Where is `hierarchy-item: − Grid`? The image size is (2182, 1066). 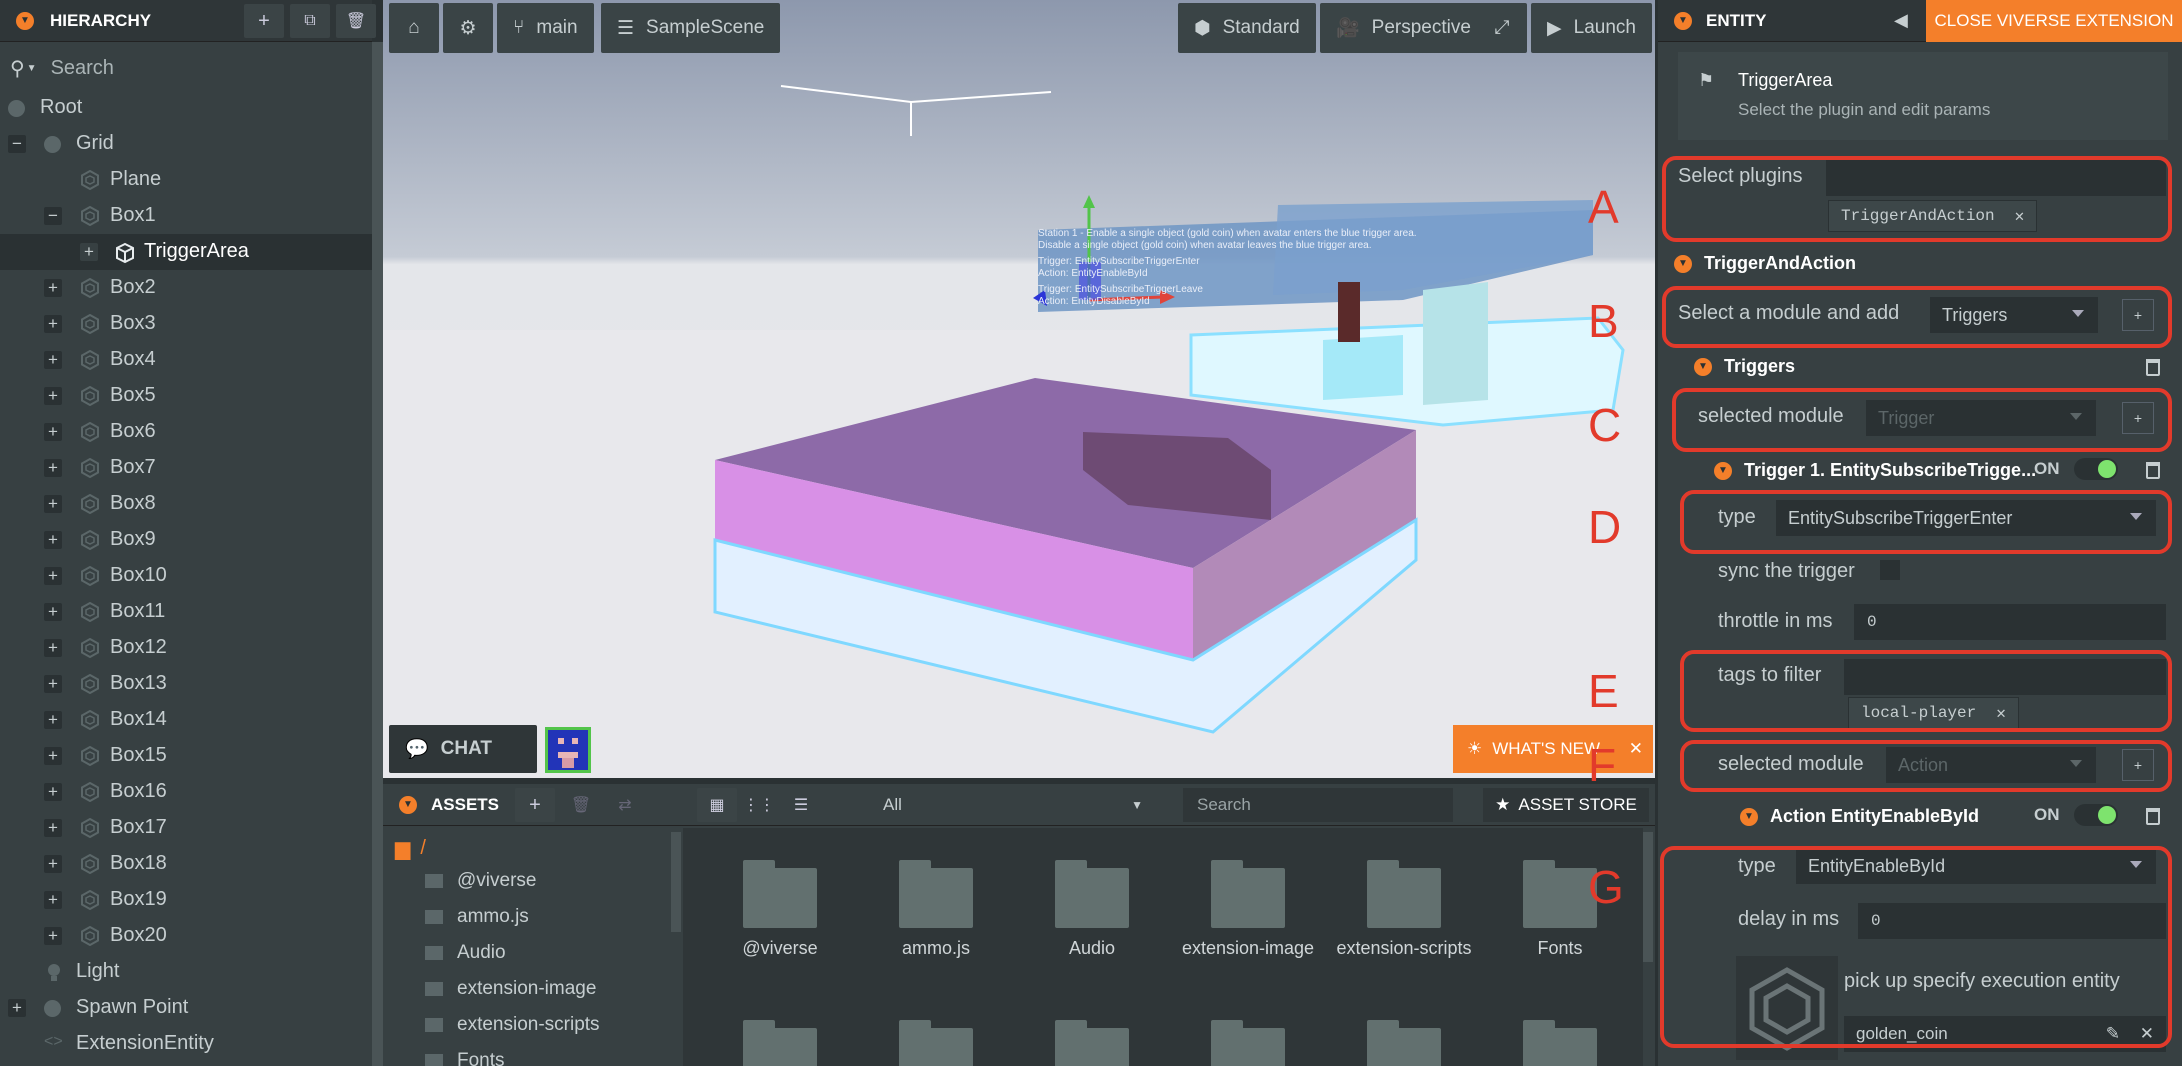 hierarchy-item: − Grid is located at coordinates (186, 144).